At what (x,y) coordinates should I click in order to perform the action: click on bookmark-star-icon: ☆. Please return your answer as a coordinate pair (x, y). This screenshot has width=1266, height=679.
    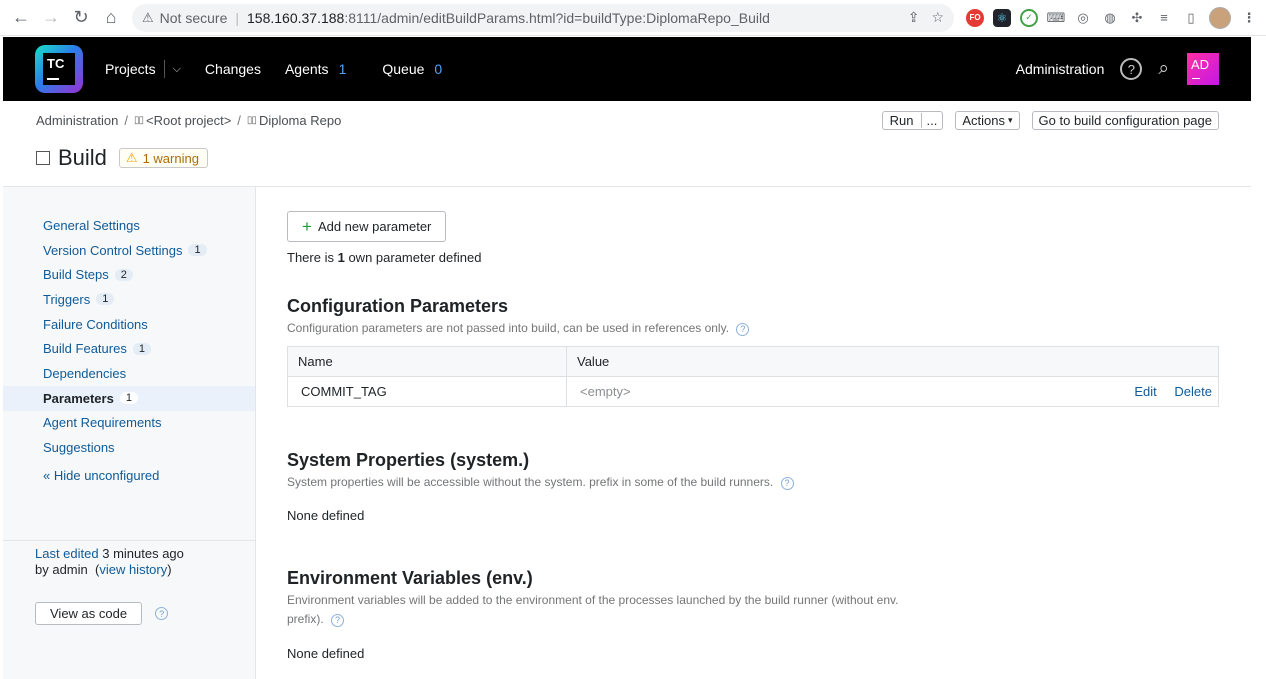
    Looking at the image, I should click on (937, 17).